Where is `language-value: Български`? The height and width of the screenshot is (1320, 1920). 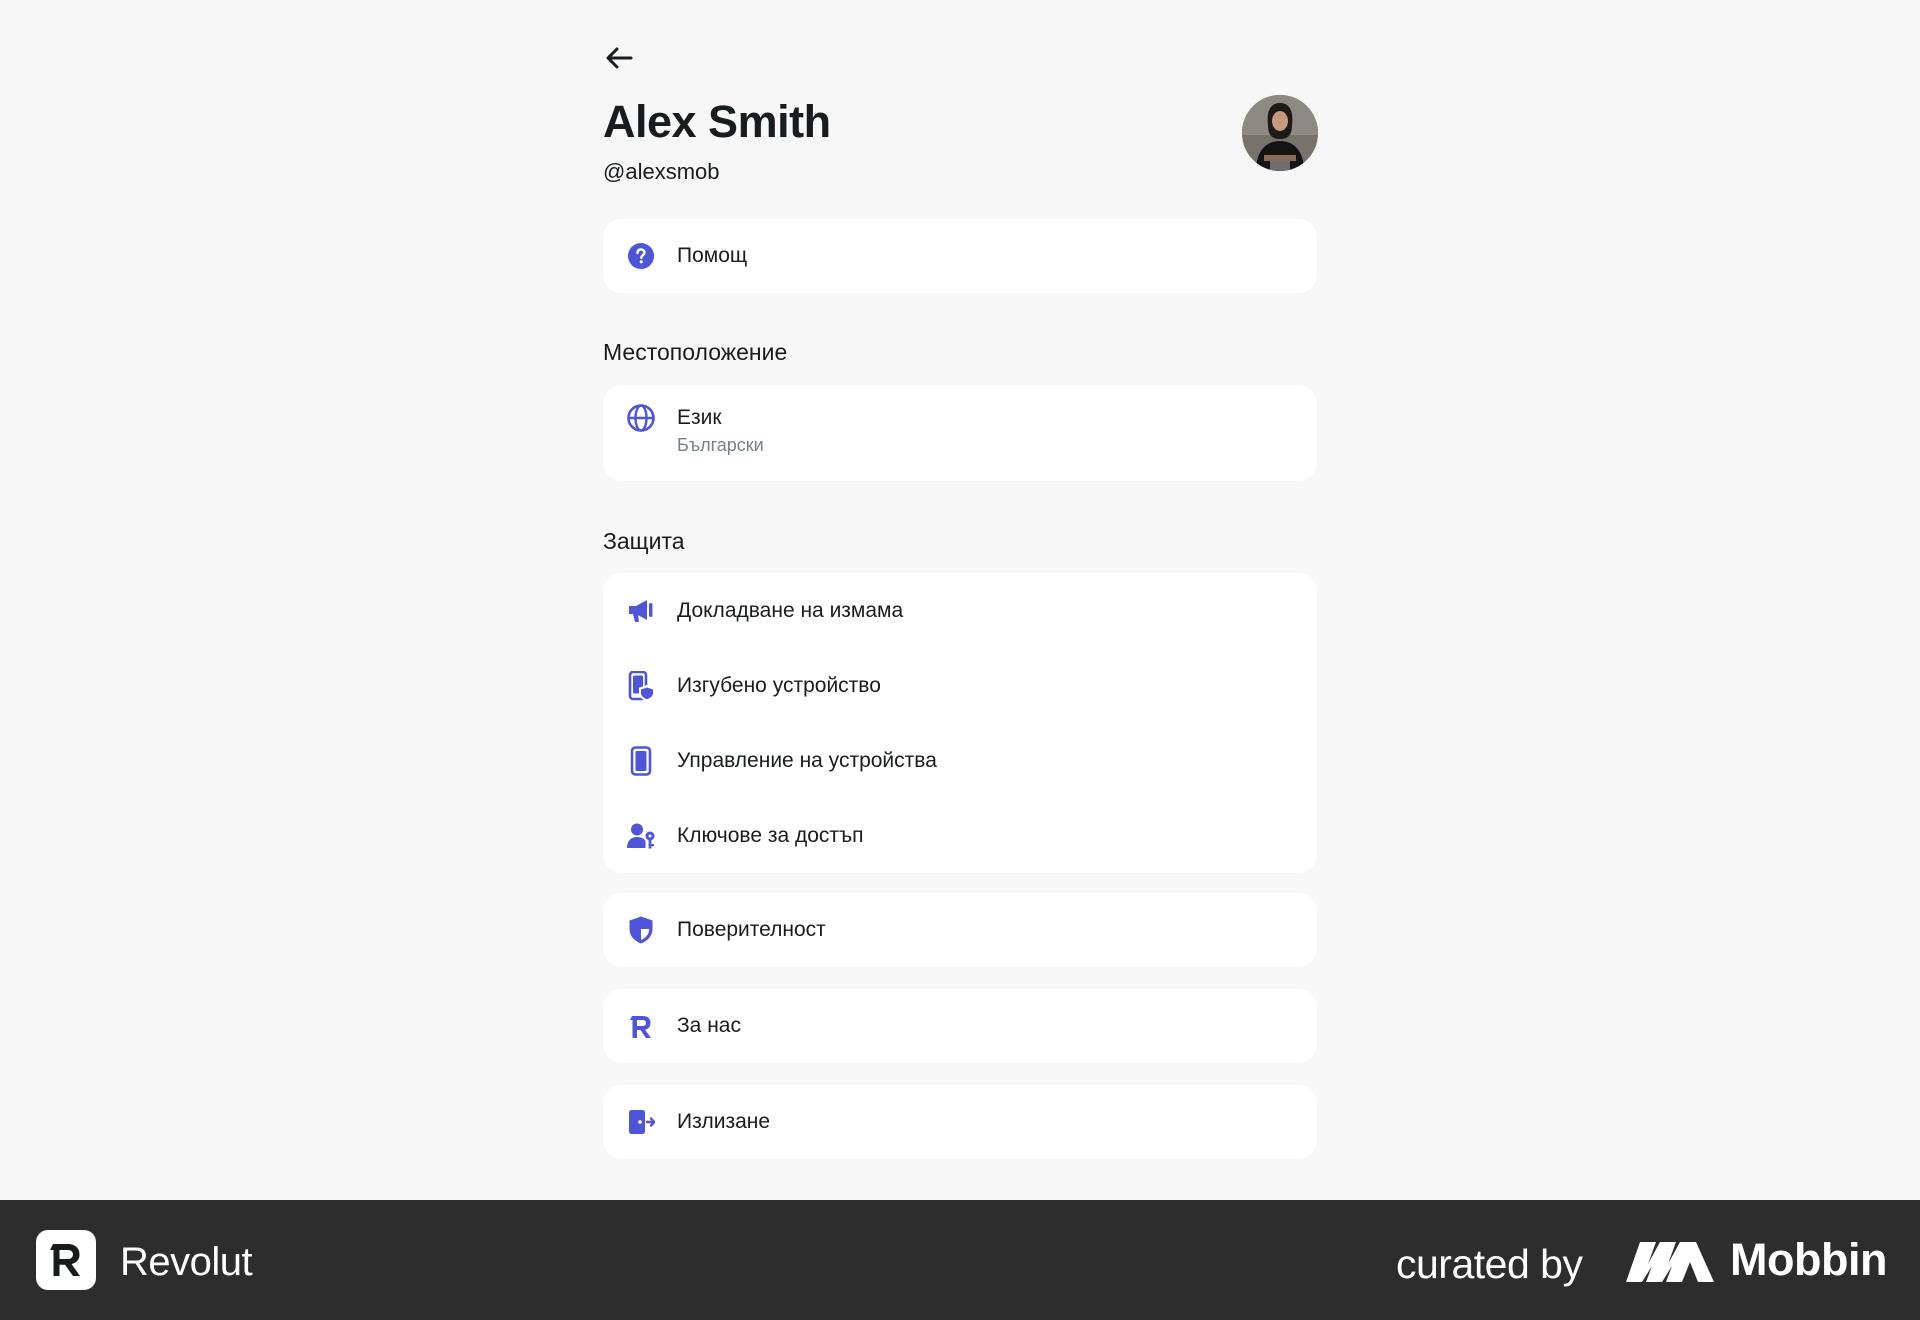
language-value: Български is located at coordinates (720, 445).